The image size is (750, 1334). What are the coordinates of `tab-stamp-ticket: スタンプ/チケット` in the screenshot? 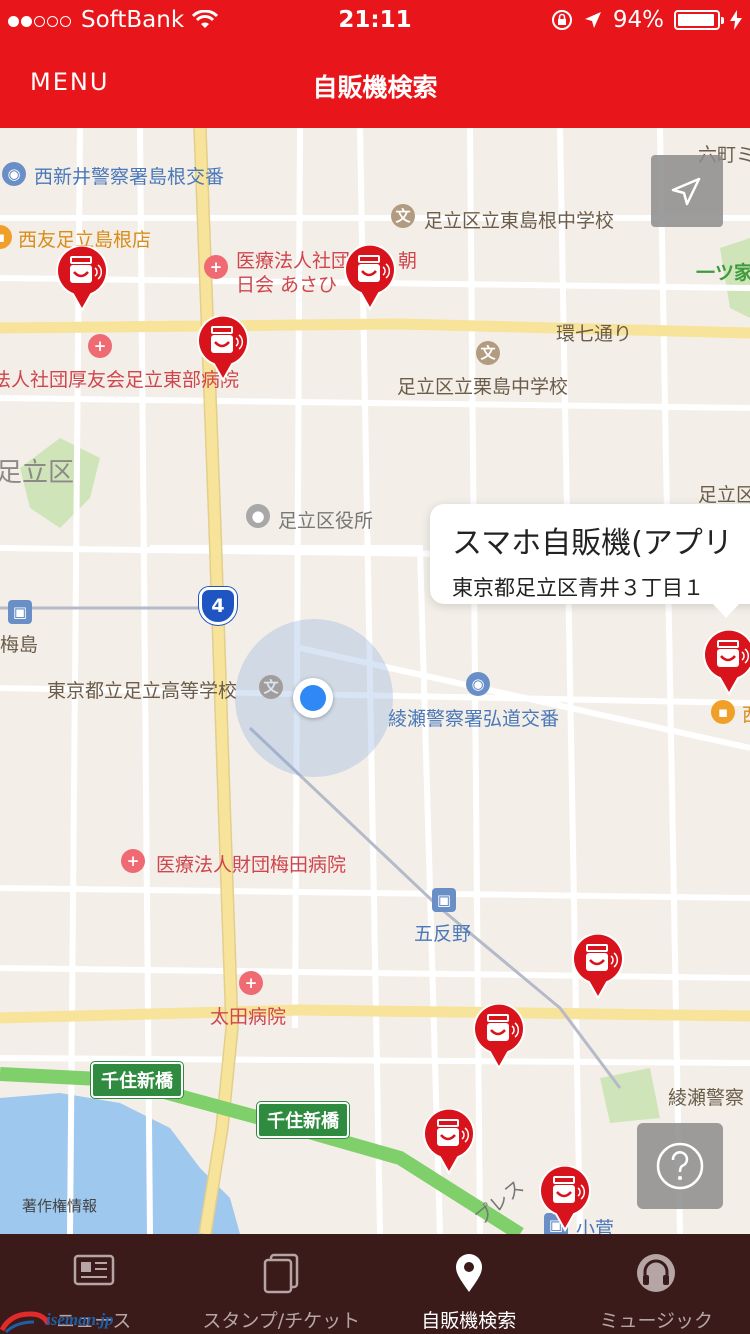 It's located at (282, 1284).